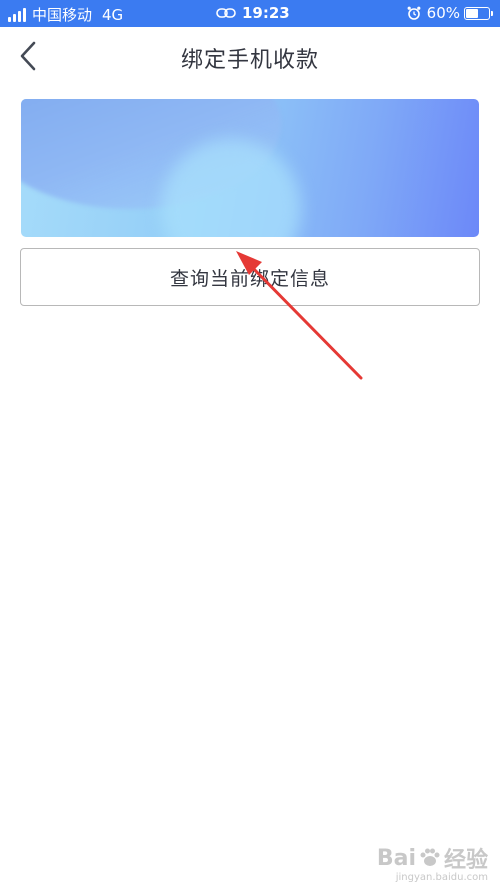 The image size is (500, 889). What do you see at coordinates (414, 13) in the screenshot?
I see `alarm-icon` at bounding box center [414, 13].